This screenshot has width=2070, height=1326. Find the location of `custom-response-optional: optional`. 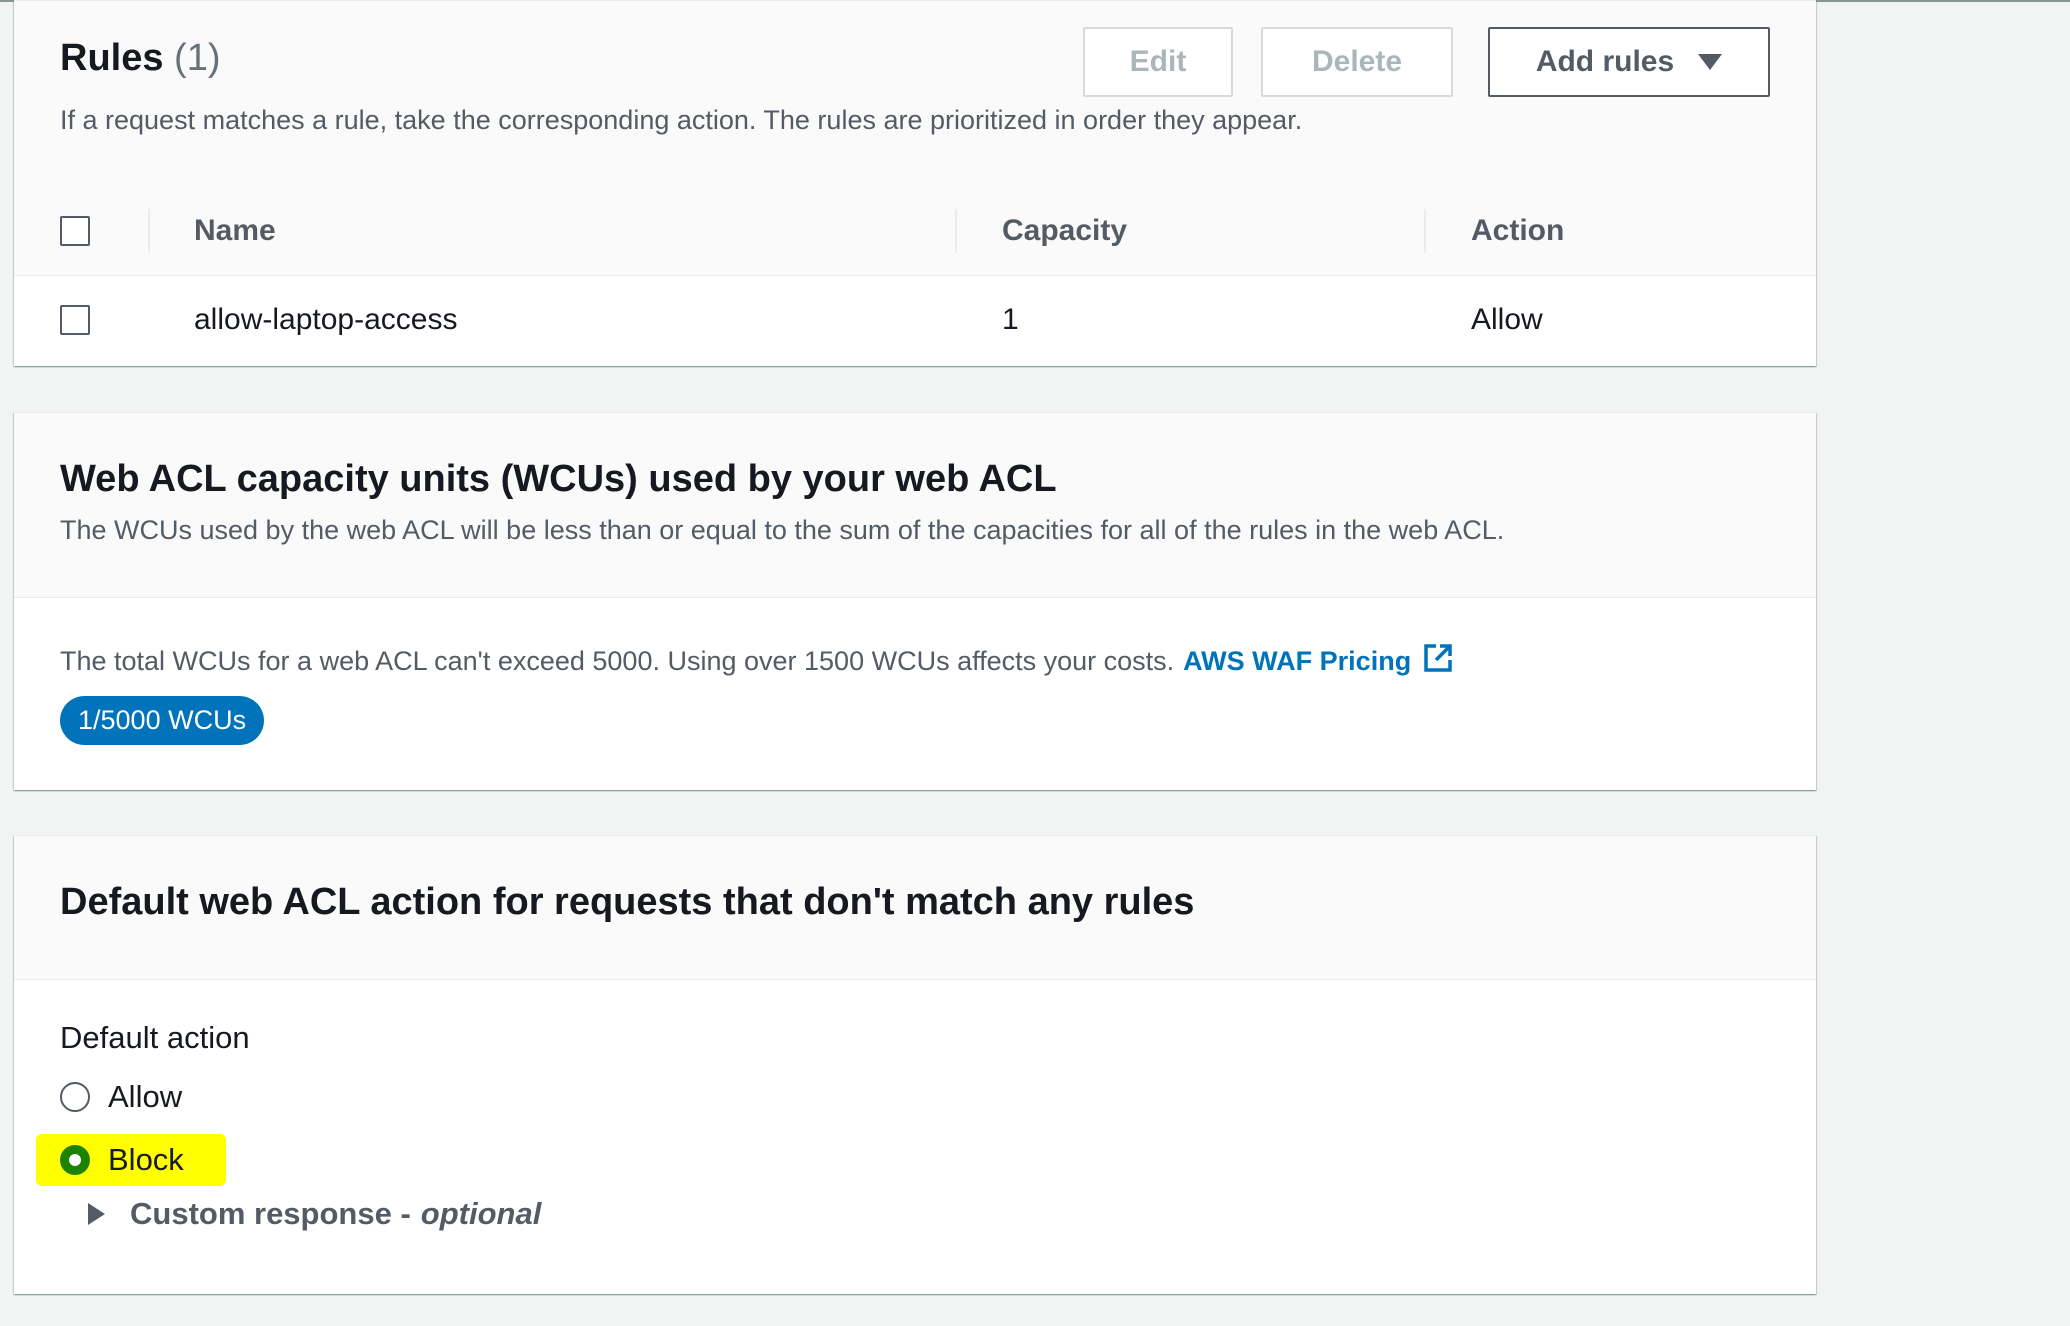

custom-response-optional: optional is located at coordinates (481, 1213).